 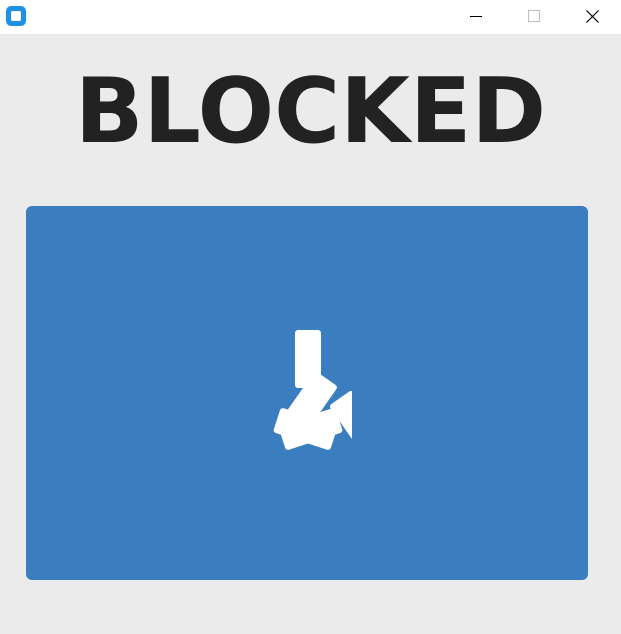 I want to click on minimize-button, so click(x=476, y=17).